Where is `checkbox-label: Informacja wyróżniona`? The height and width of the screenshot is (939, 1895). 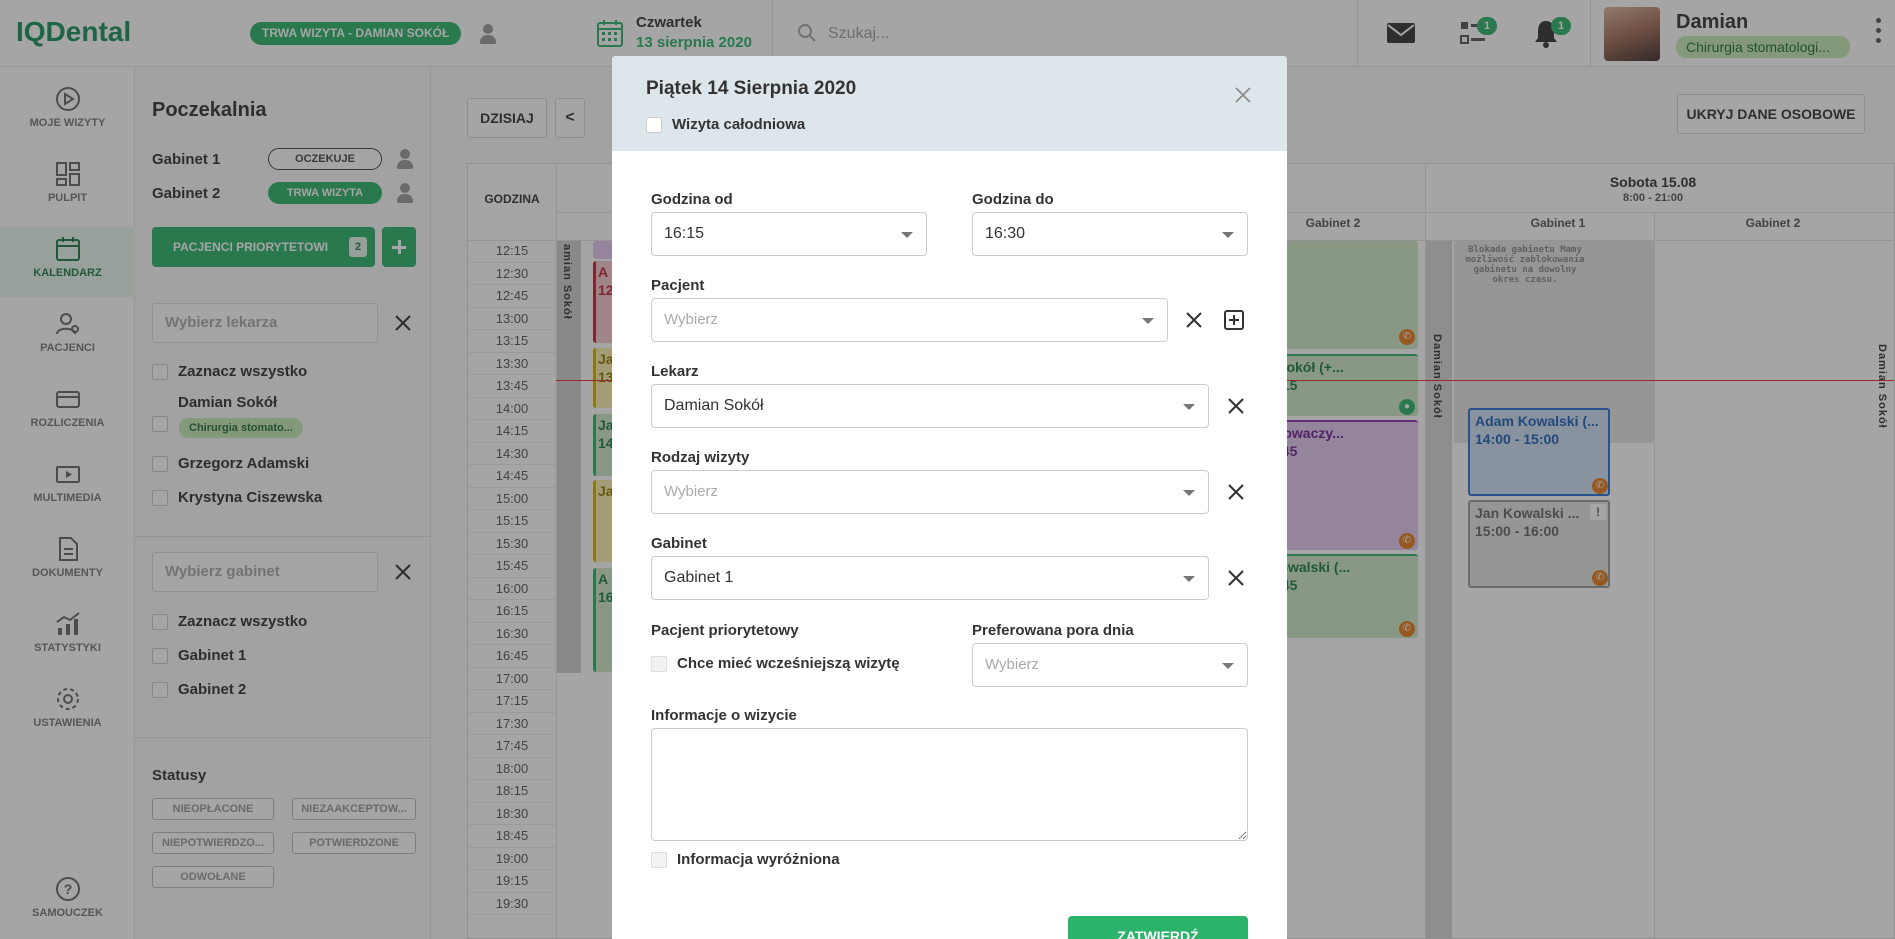 checkbox-label: Informacja wyróżniona is located at coordinates (758, 859).